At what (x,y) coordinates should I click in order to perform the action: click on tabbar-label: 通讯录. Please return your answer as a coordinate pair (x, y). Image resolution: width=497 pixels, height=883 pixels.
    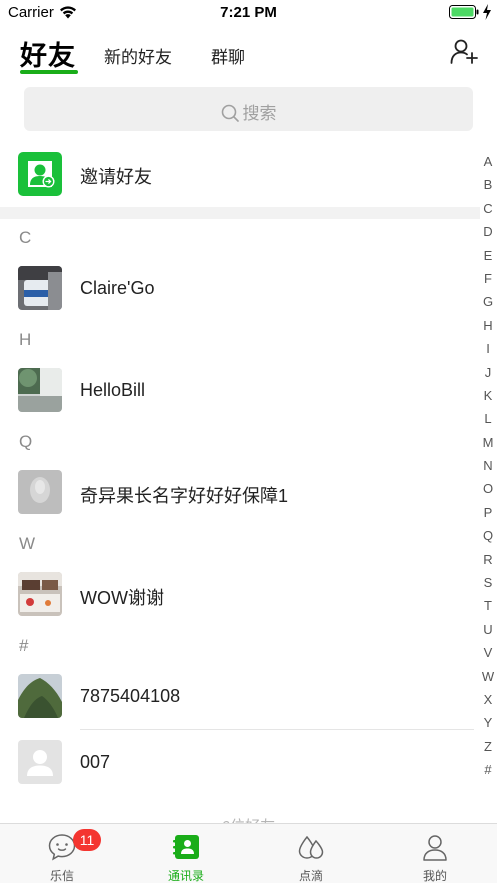
    Looking at the image, I should click on (185, 876).